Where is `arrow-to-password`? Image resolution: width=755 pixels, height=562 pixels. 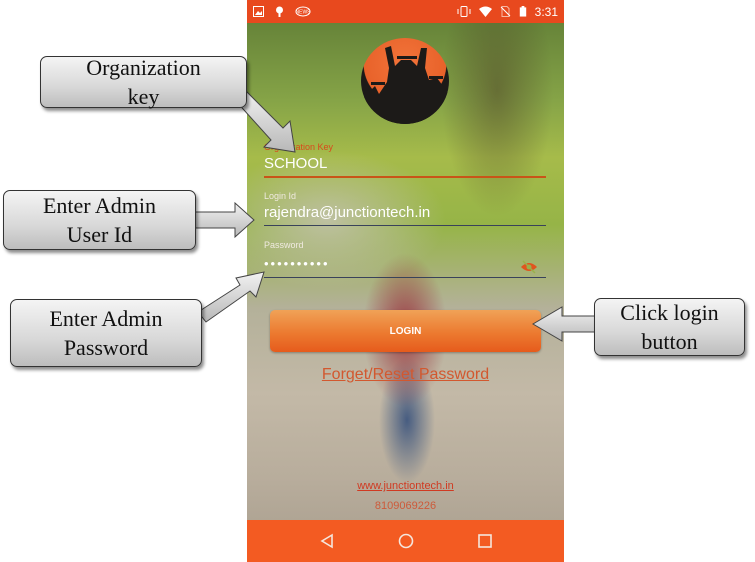 arrow-to-password is located at coordinates (231, 297).